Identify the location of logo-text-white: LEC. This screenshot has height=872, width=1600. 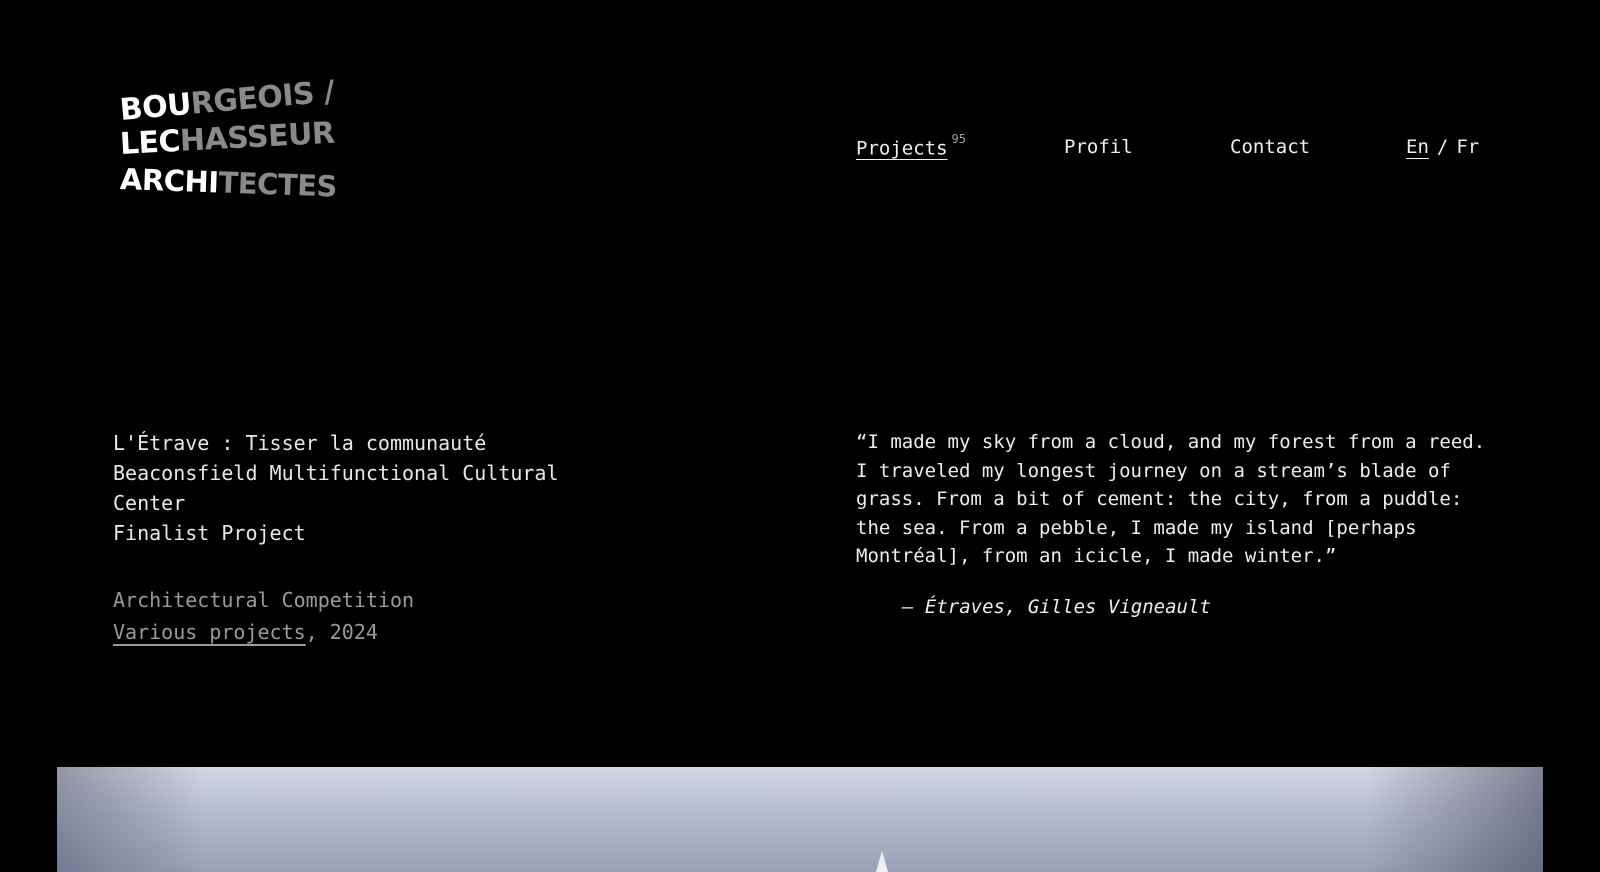
(150, 142).